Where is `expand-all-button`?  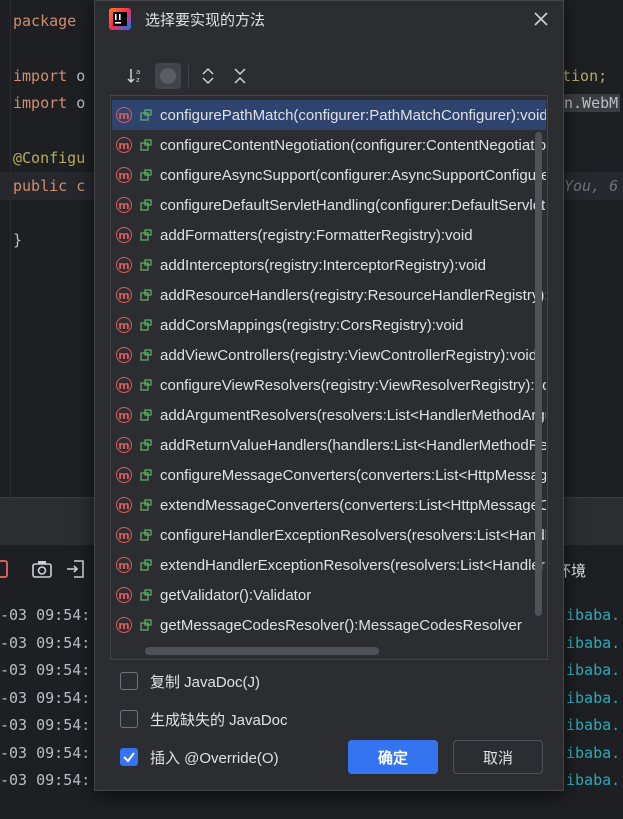
expand-all-button is located at coordinates (208, 76).